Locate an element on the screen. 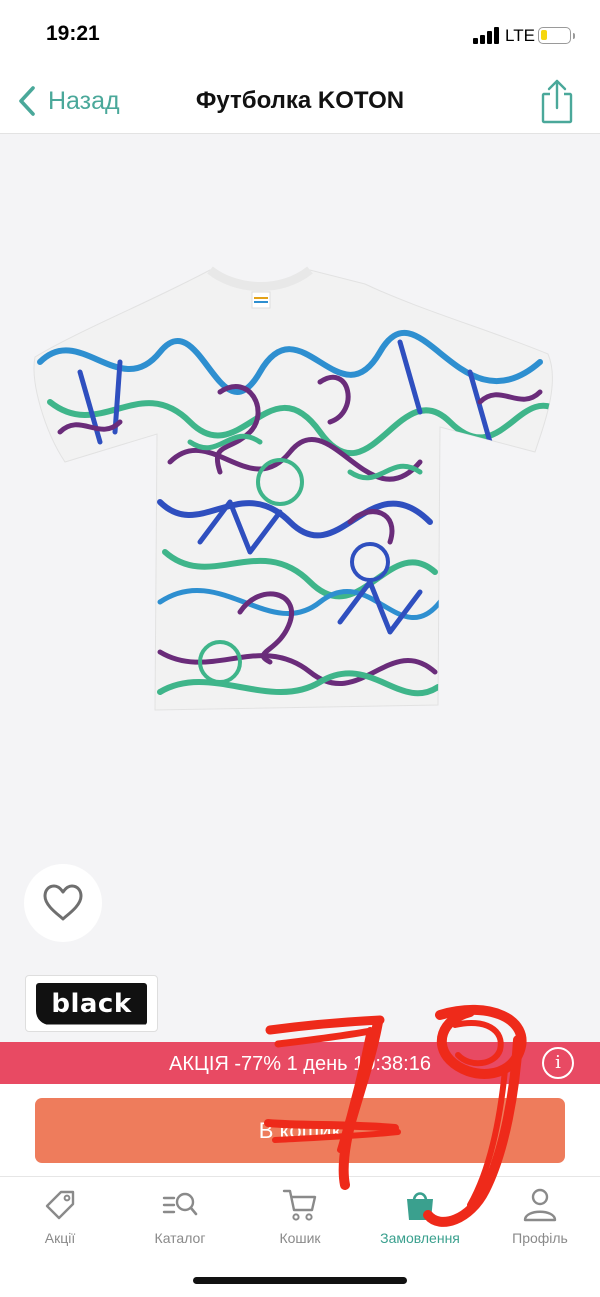 Image resolution: width=600 pixels, height=1297 pixels. profile-icon is located at coordinates (540, 1205).